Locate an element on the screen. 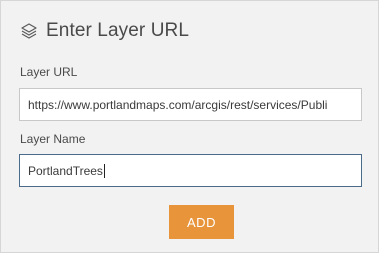 The height and width of the screenshot is (253, 379). layers-icon is located at coordinates (29, 31).